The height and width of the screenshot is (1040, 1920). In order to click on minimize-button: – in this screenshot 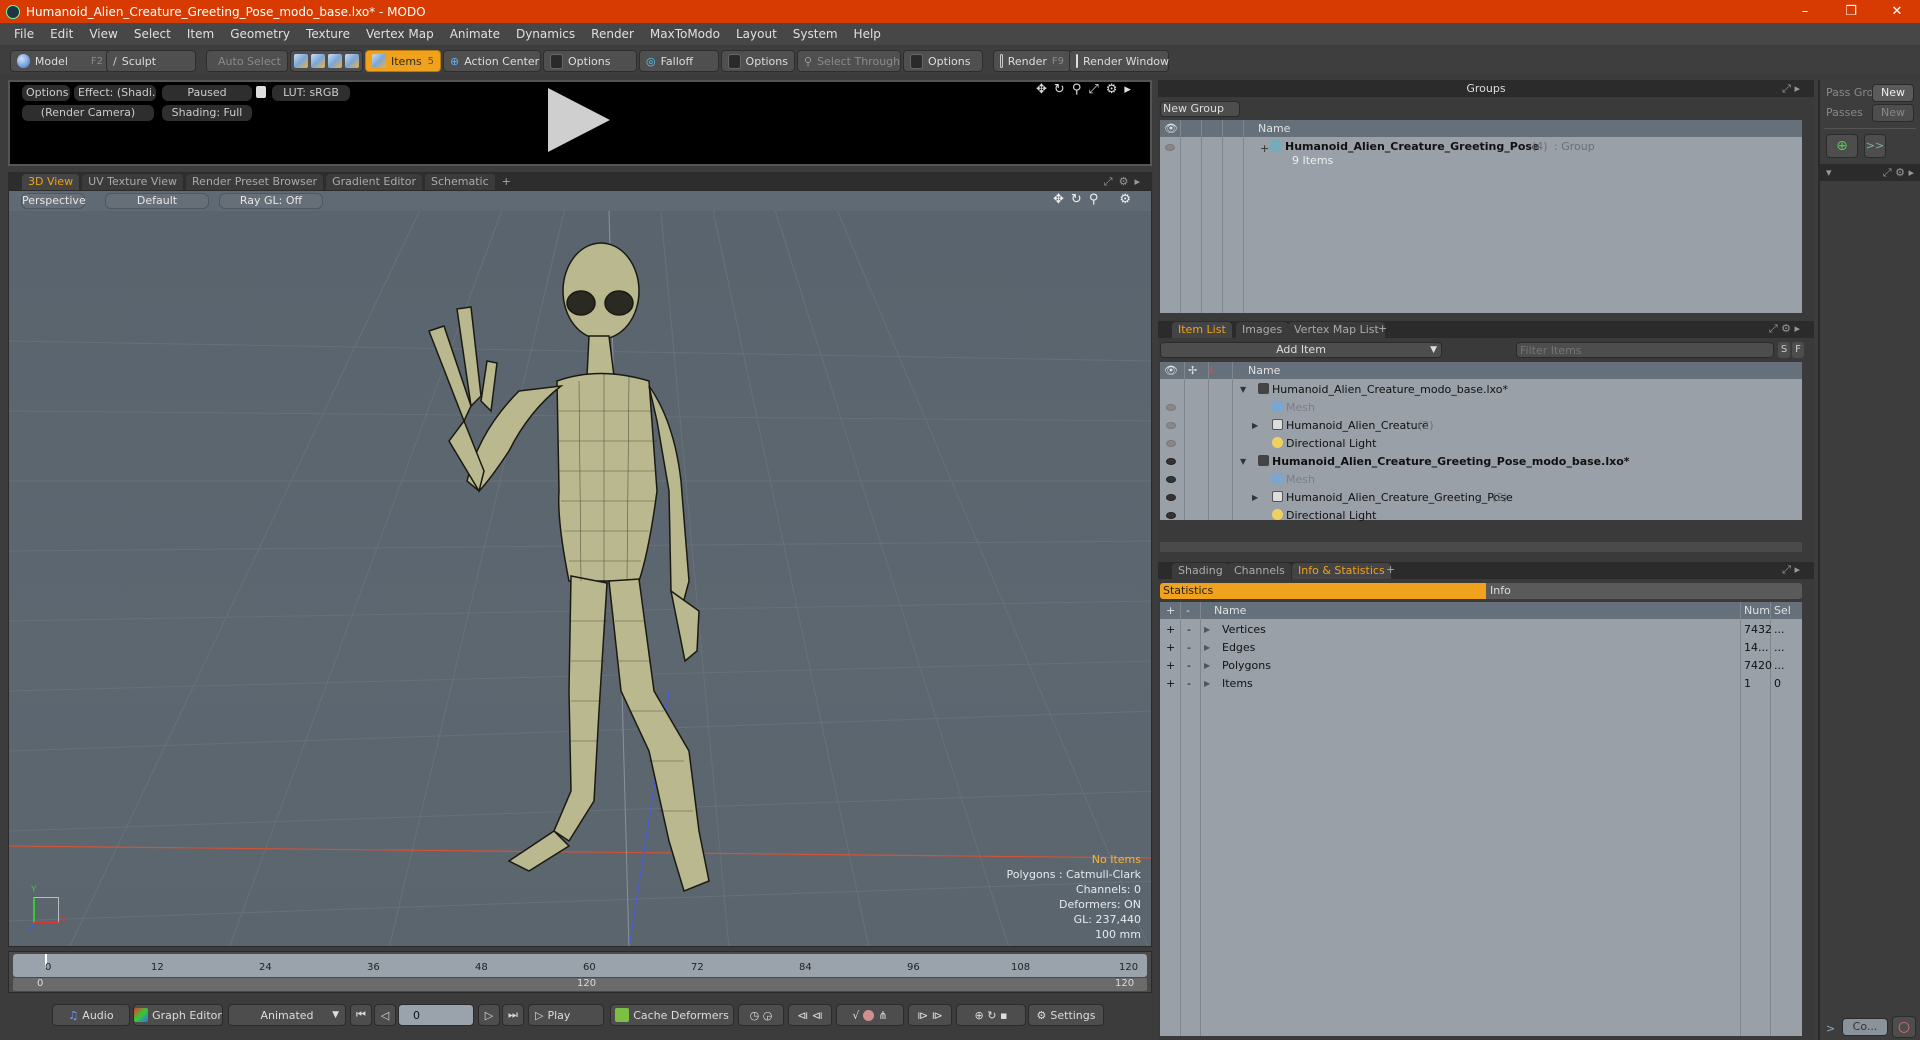, I will do `click(1805, 11)`.